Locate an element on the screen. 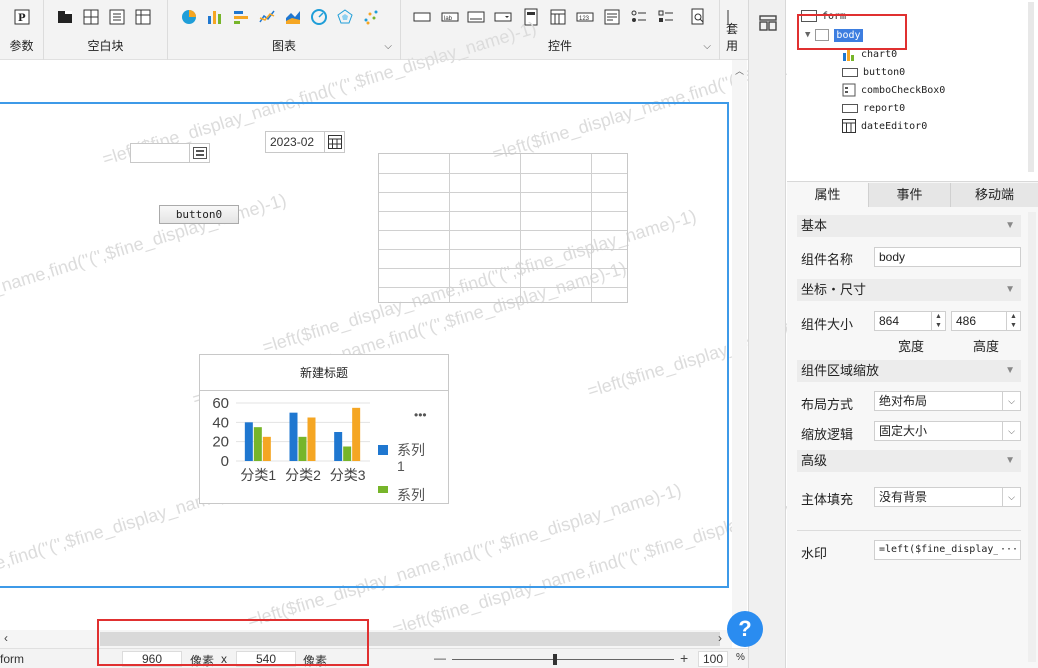  status-bar: form 960 像素 x 540 像素 — + 100 % is located at coordinates (374, 658).